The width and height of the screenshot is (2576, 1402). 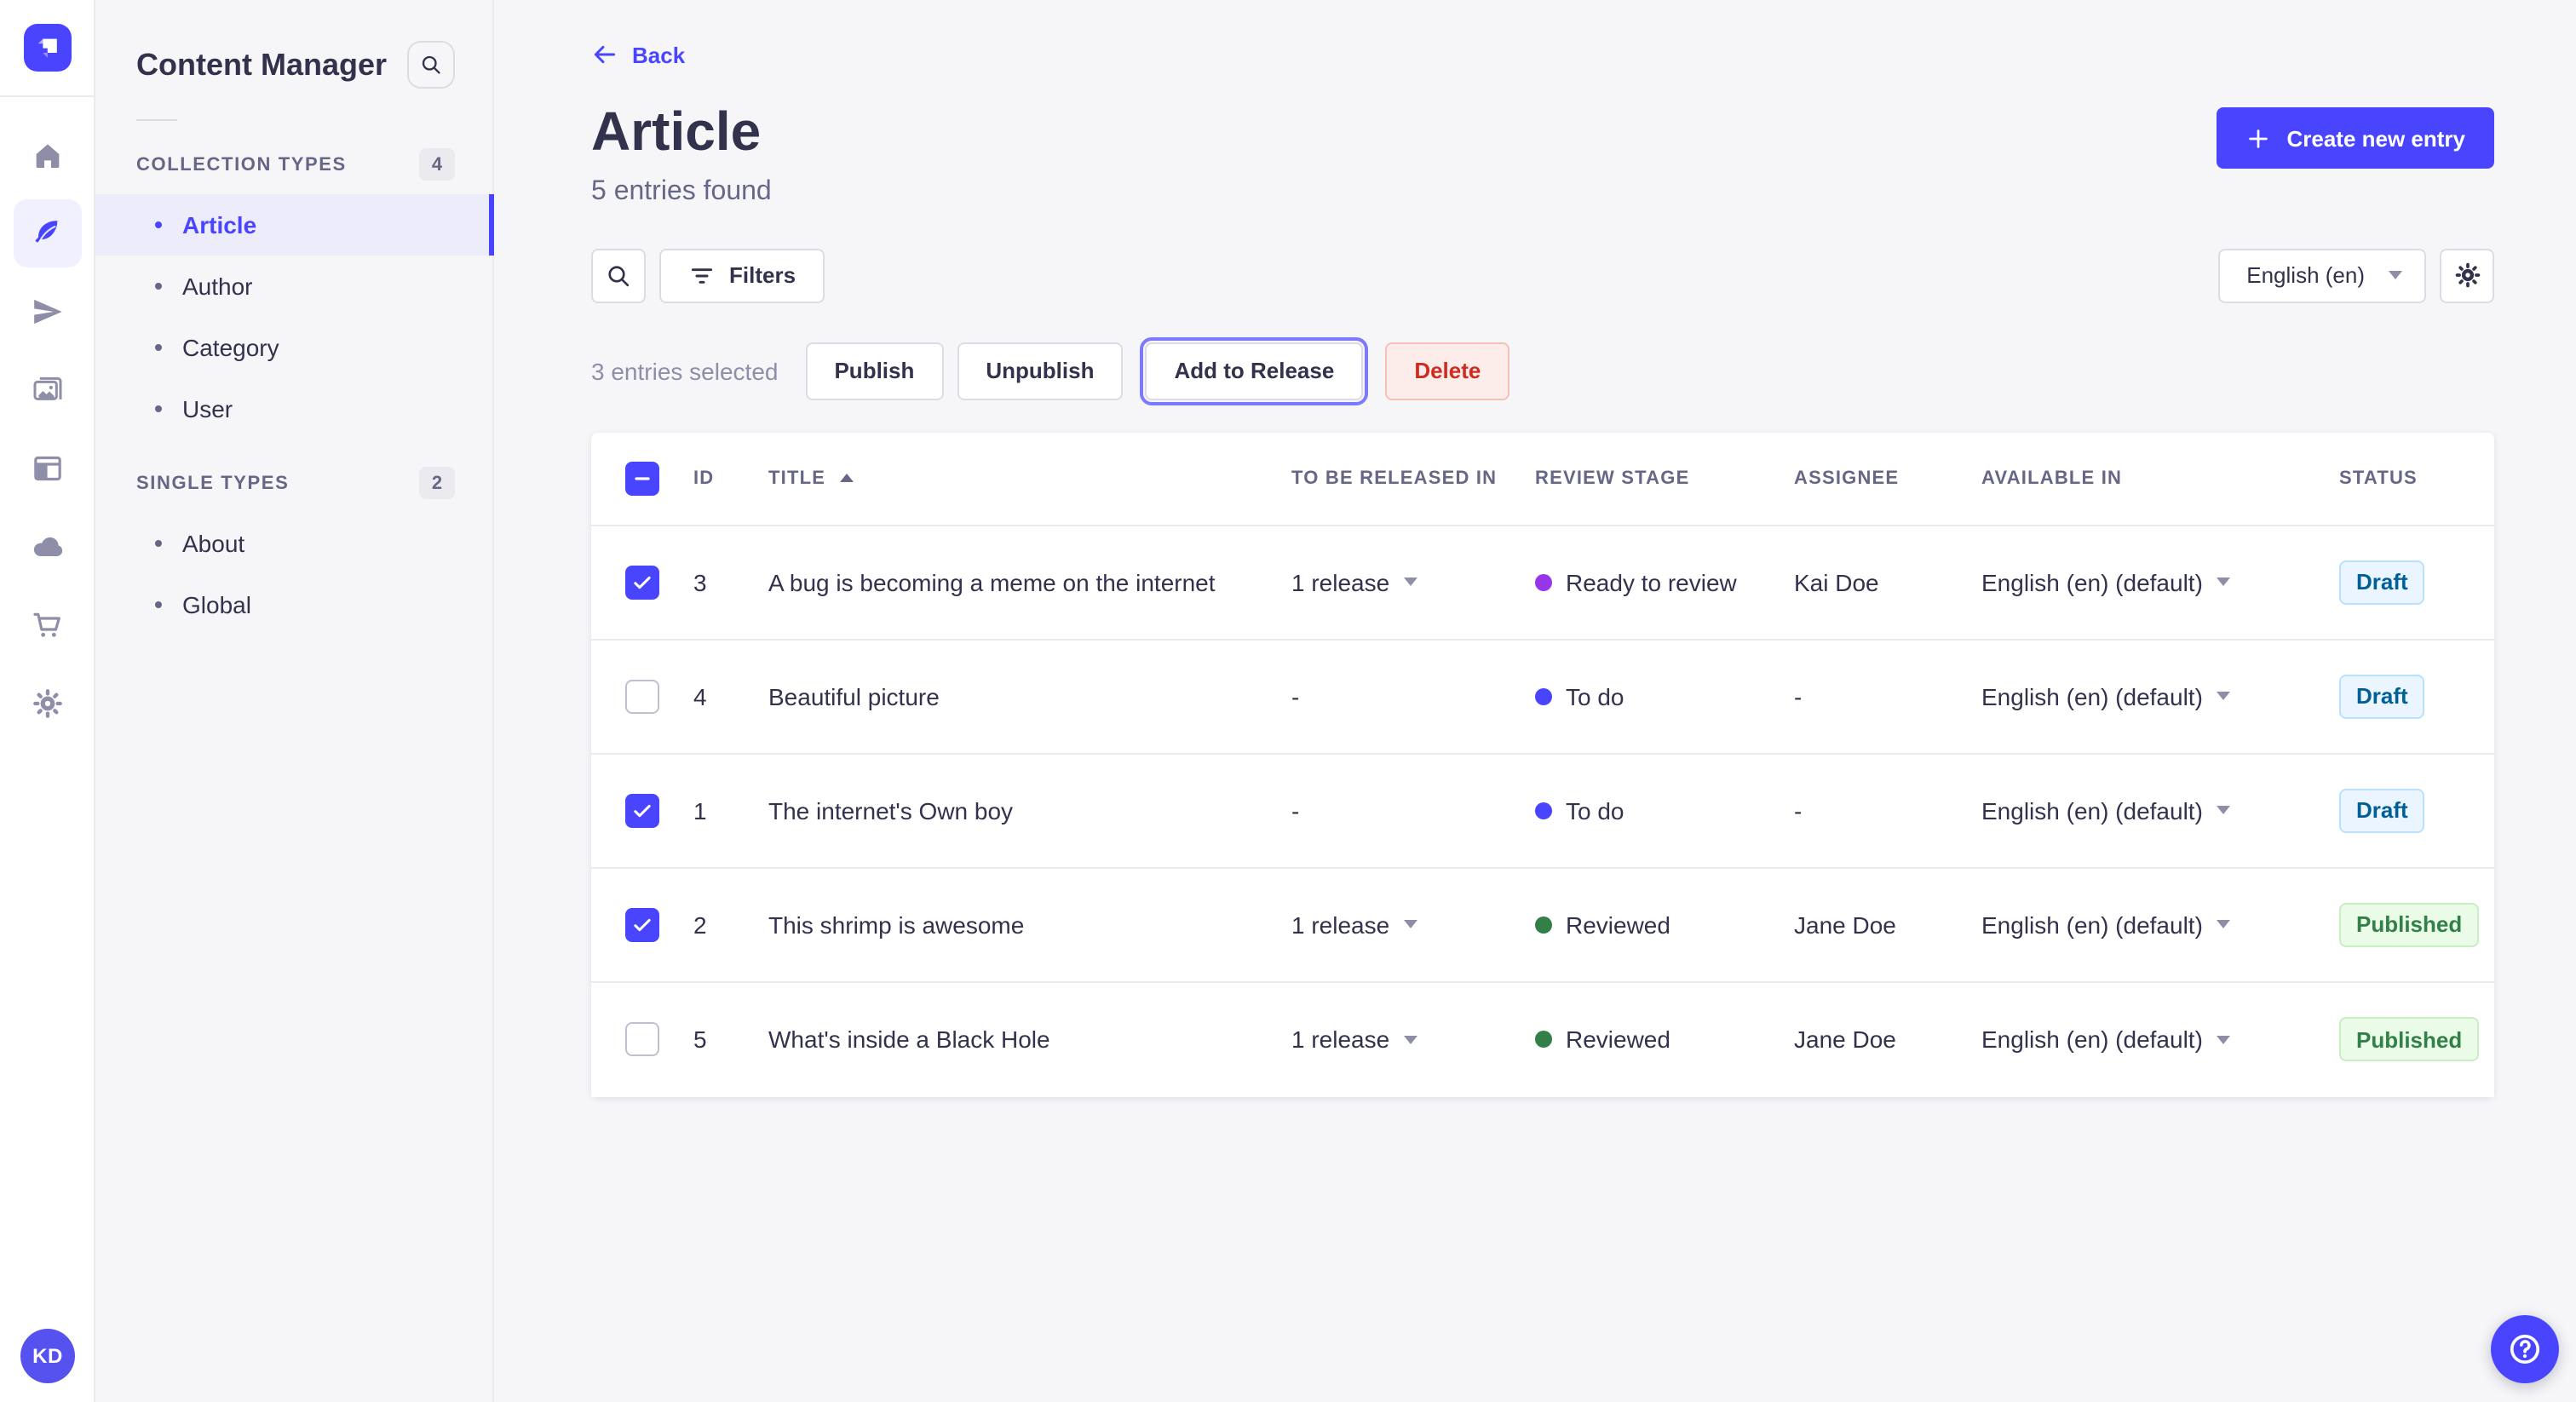 I want to click on avatar: KD, so click(x=48, y=1356).